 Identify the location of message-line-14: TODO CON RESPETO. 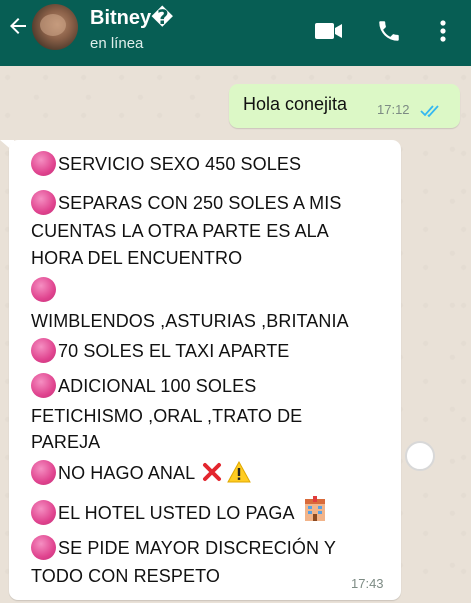
(125, 576).